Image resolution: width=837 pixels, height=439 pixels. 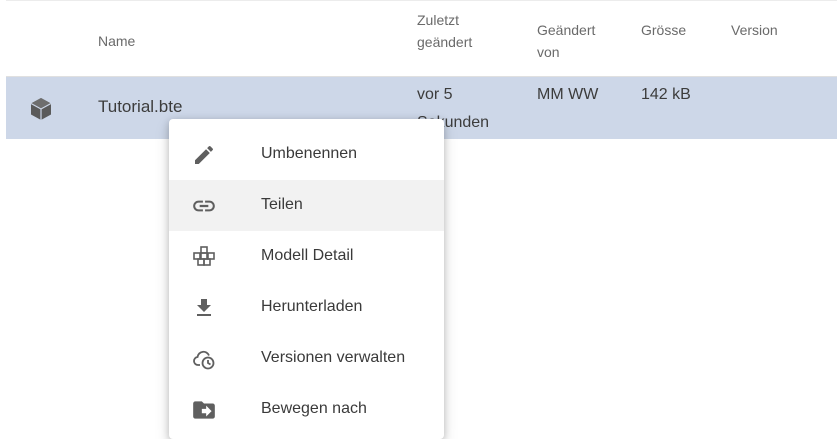 I want to click on menu-item-download: Herunterladen, so click(x=306, y=307).